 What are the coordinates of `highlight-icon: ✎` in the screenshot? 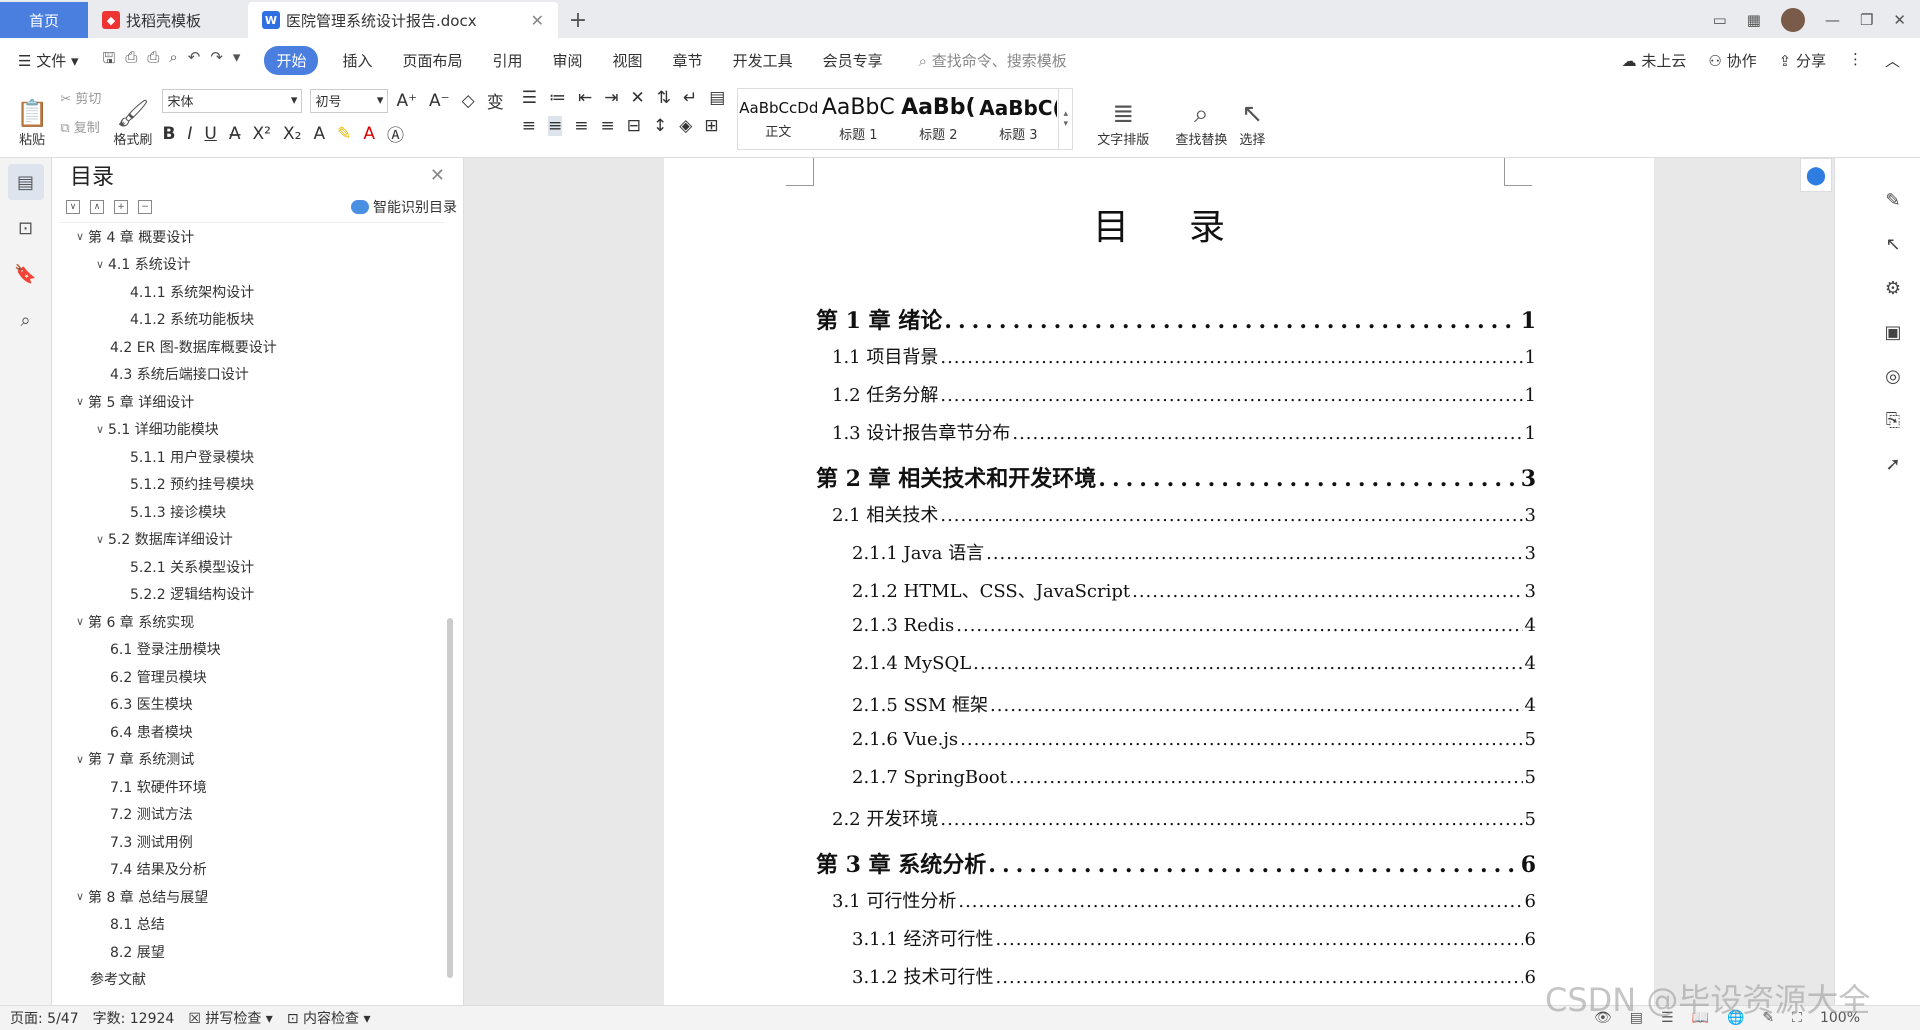 It's located at (344, 134).